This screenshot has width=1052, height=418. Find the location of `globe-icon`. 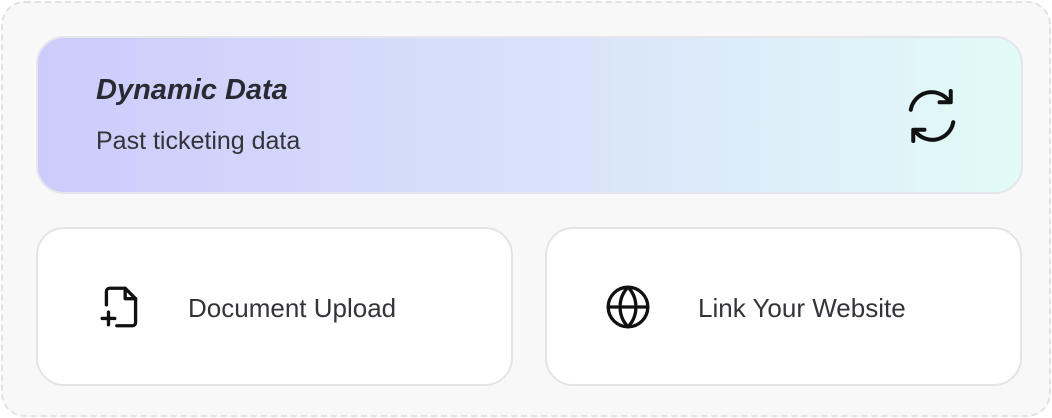

globe-icon is located at coordinates (628, 307).